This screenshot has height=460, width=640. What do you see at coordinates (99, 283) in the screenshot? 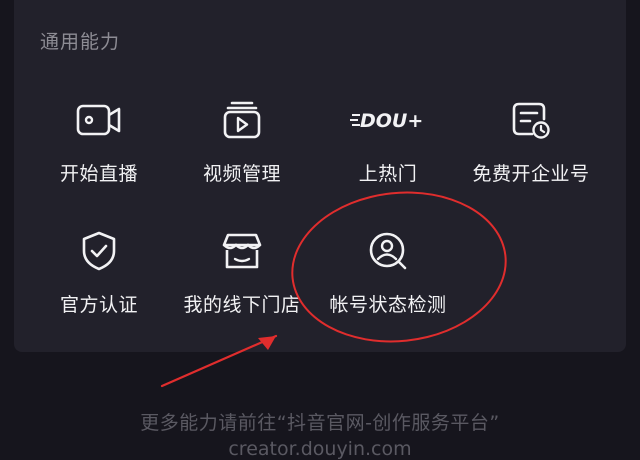
I see `official-verify-button: 官方认证` at bounding box center [99, 283].